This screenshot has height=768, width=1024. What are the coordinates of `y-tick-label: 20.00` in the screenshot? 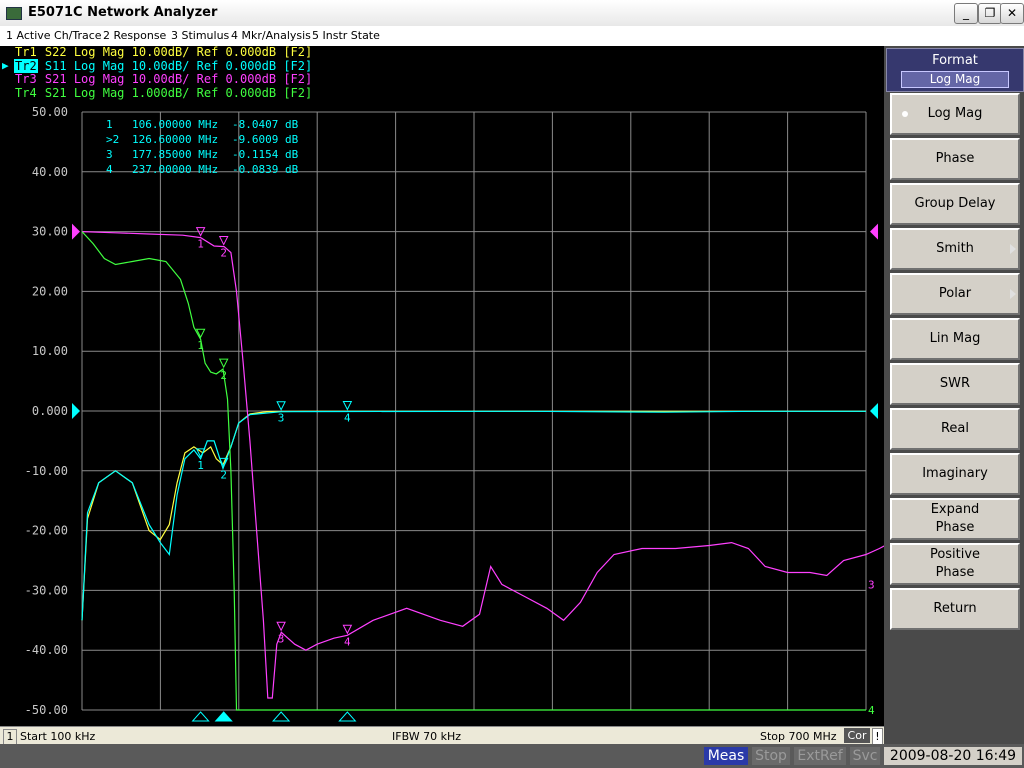 It's located at (50, 291).